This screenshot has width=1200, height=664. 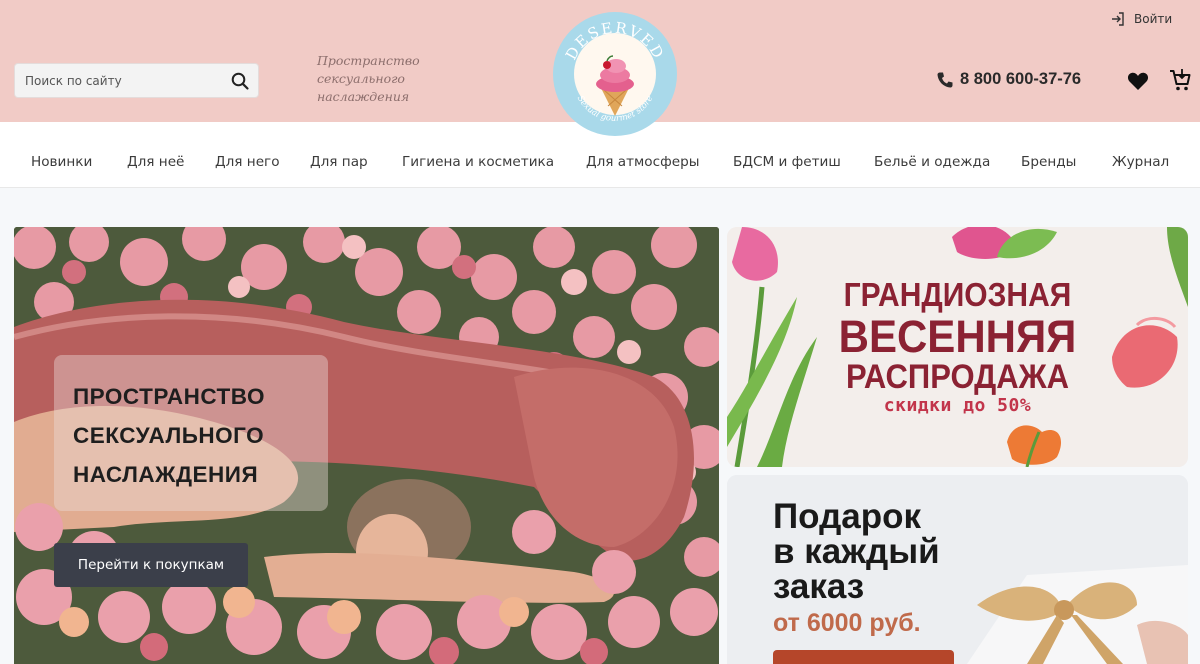 I want to click on header-tagline: Пространство сексуального наслаждения, so click(x=377, y=79).